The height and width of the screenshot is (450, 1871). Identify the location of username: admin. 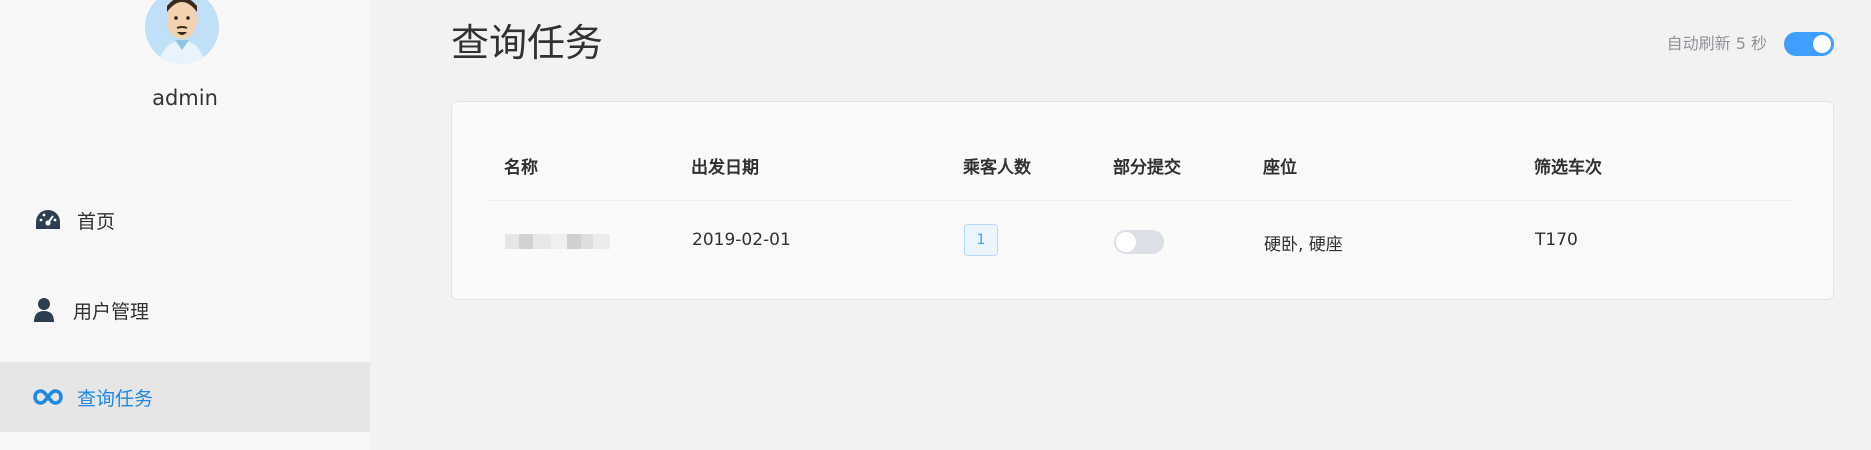
(185, 98).